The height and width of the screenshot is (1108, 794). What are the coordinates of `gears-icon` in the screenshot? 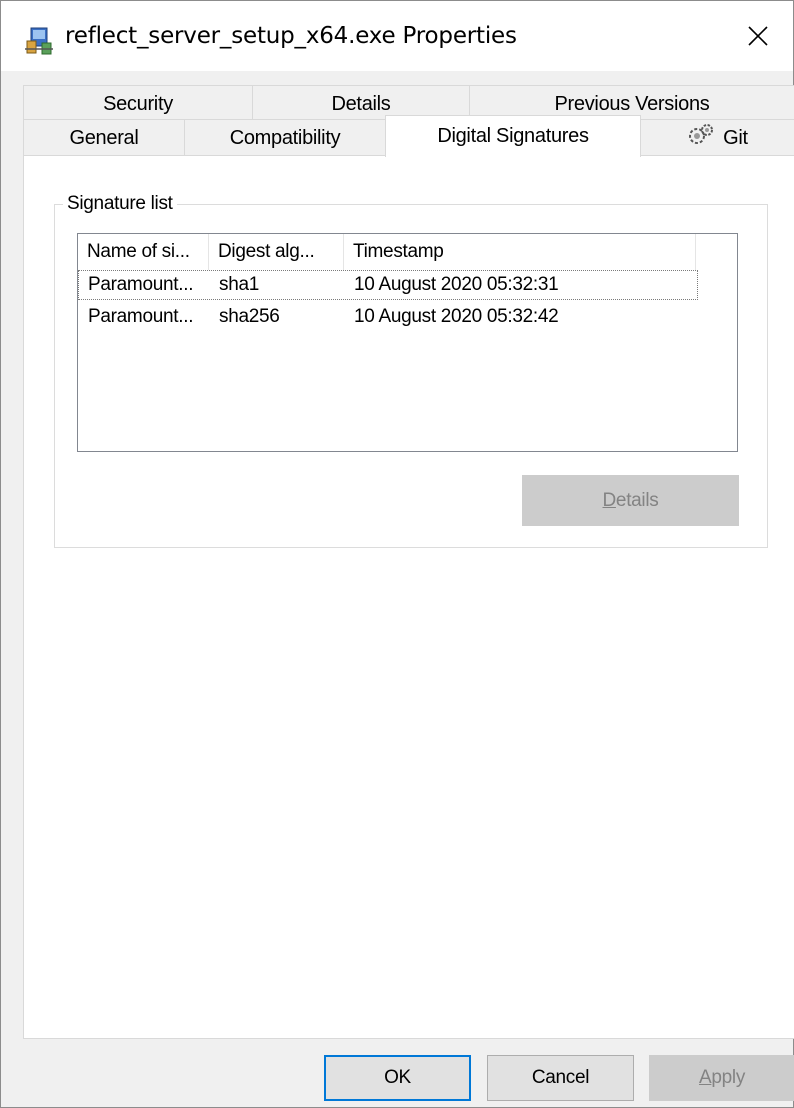 It's located at (701, 138).